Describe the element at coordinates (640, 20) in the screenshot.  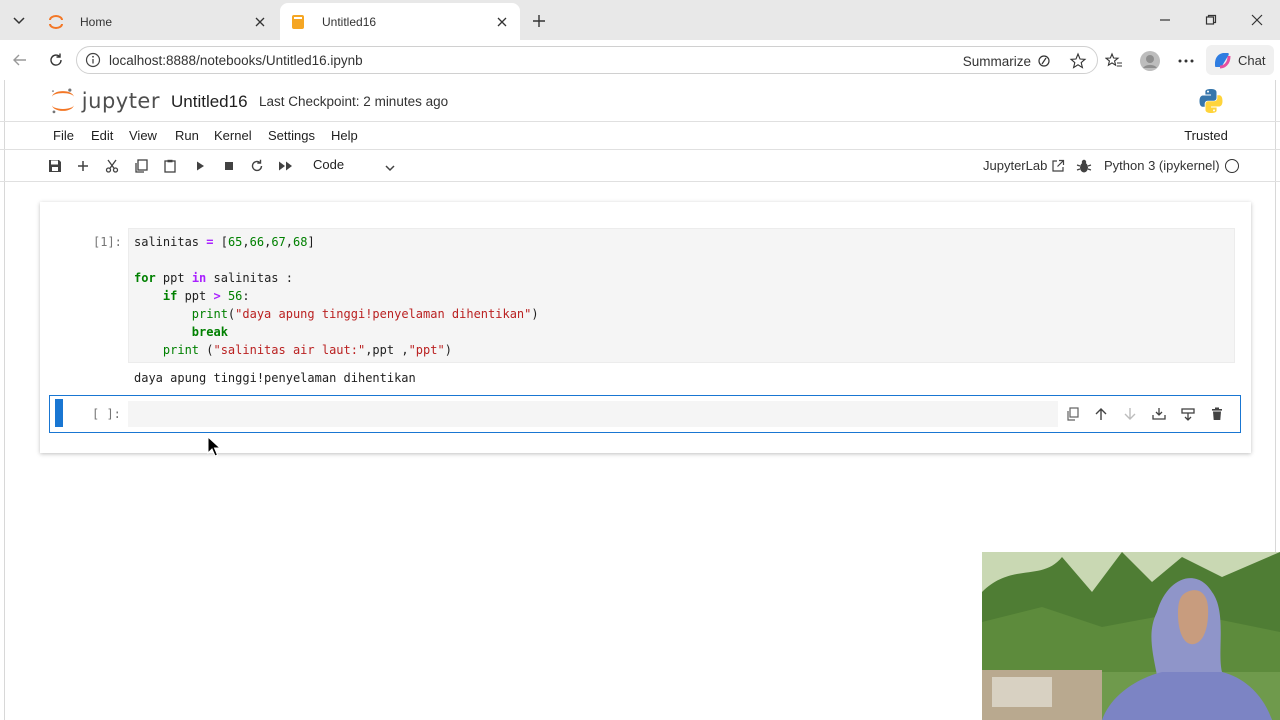
I see `browser-tab-strip: Home Untitled16` at that location.